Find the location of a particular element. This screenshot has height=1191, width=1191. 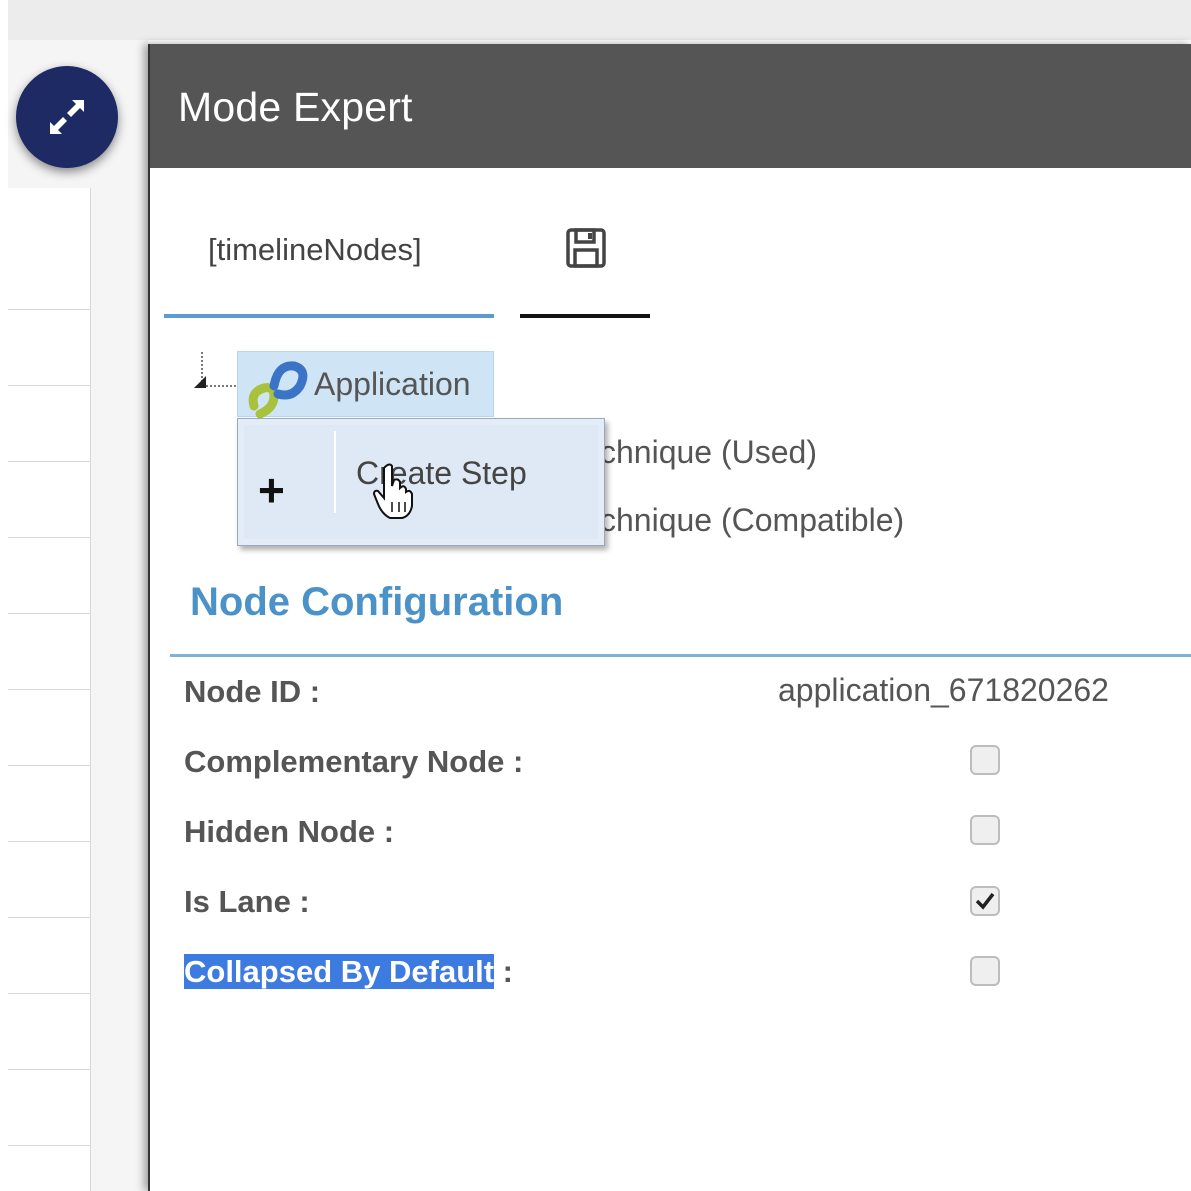

dialog-title: Mode Expert is located at coordinates (295, 107).